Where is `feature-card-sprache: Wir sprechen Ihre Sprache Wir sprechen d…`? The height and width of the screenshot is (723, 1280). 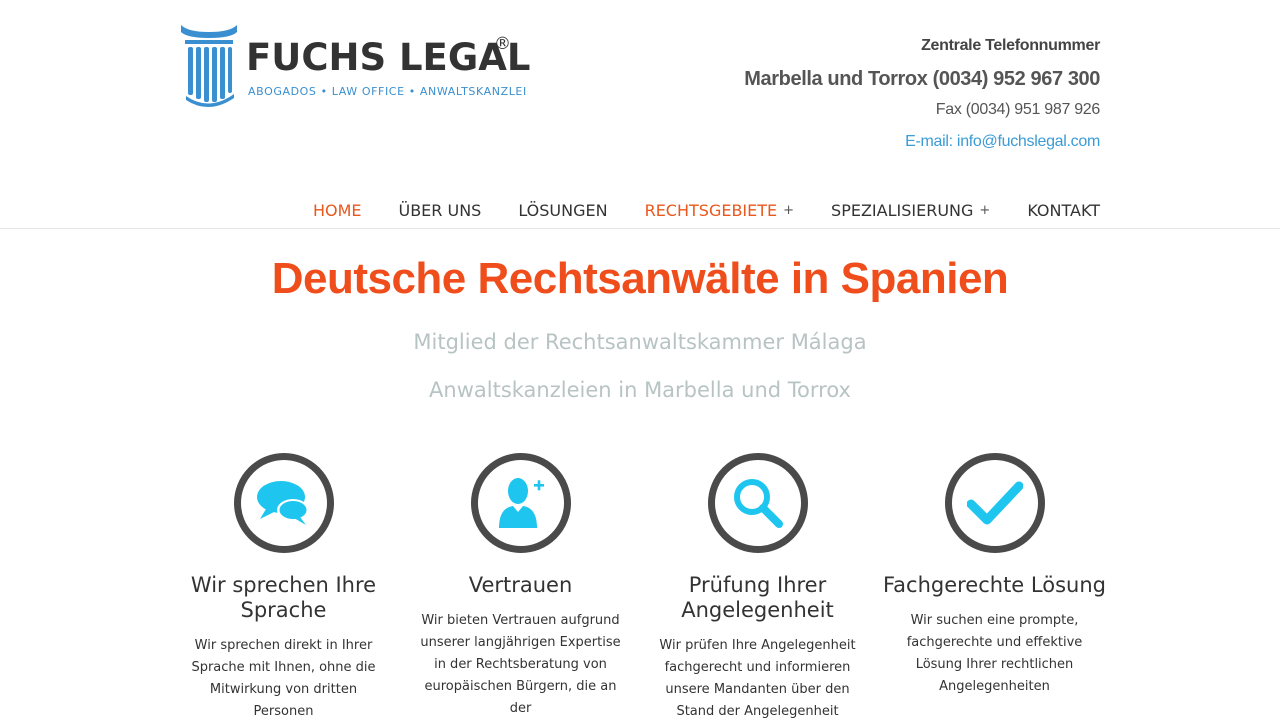
feature-card-sprache: Wir sprechen Ihre Sprache Wir sprechen d… is located at coordinates (283, 588).